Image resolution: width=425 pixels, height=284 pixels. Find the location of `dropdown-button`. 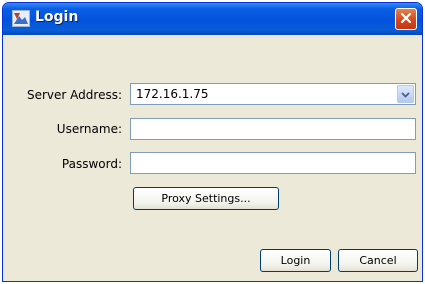

dropdown-button is located at coordinates (405, 94).